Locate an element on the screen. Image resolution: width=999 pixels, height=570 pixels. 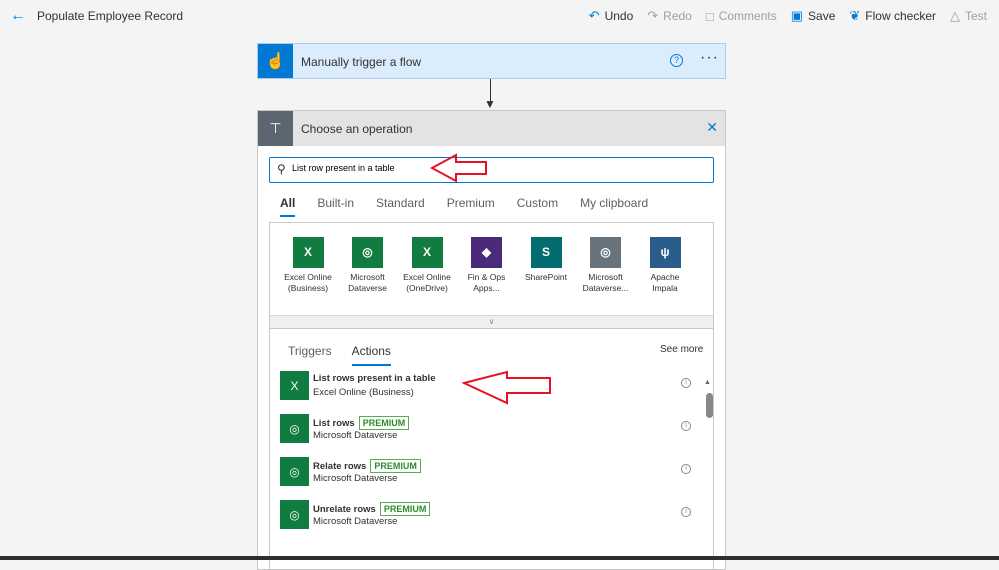
connector-logo-icon: ψ is located at coordinates (665, 252).